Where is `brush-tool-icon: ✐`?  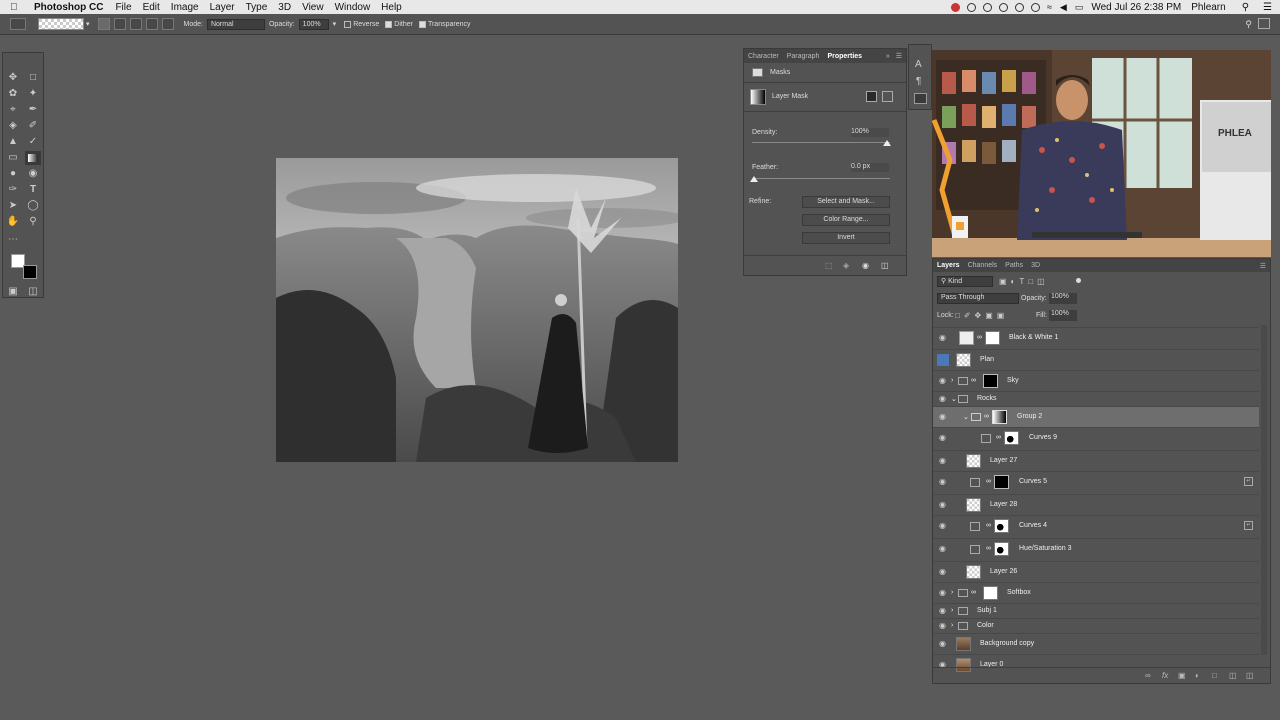 brush-tool-icon: ✐ is located at coordinates (33, 126).